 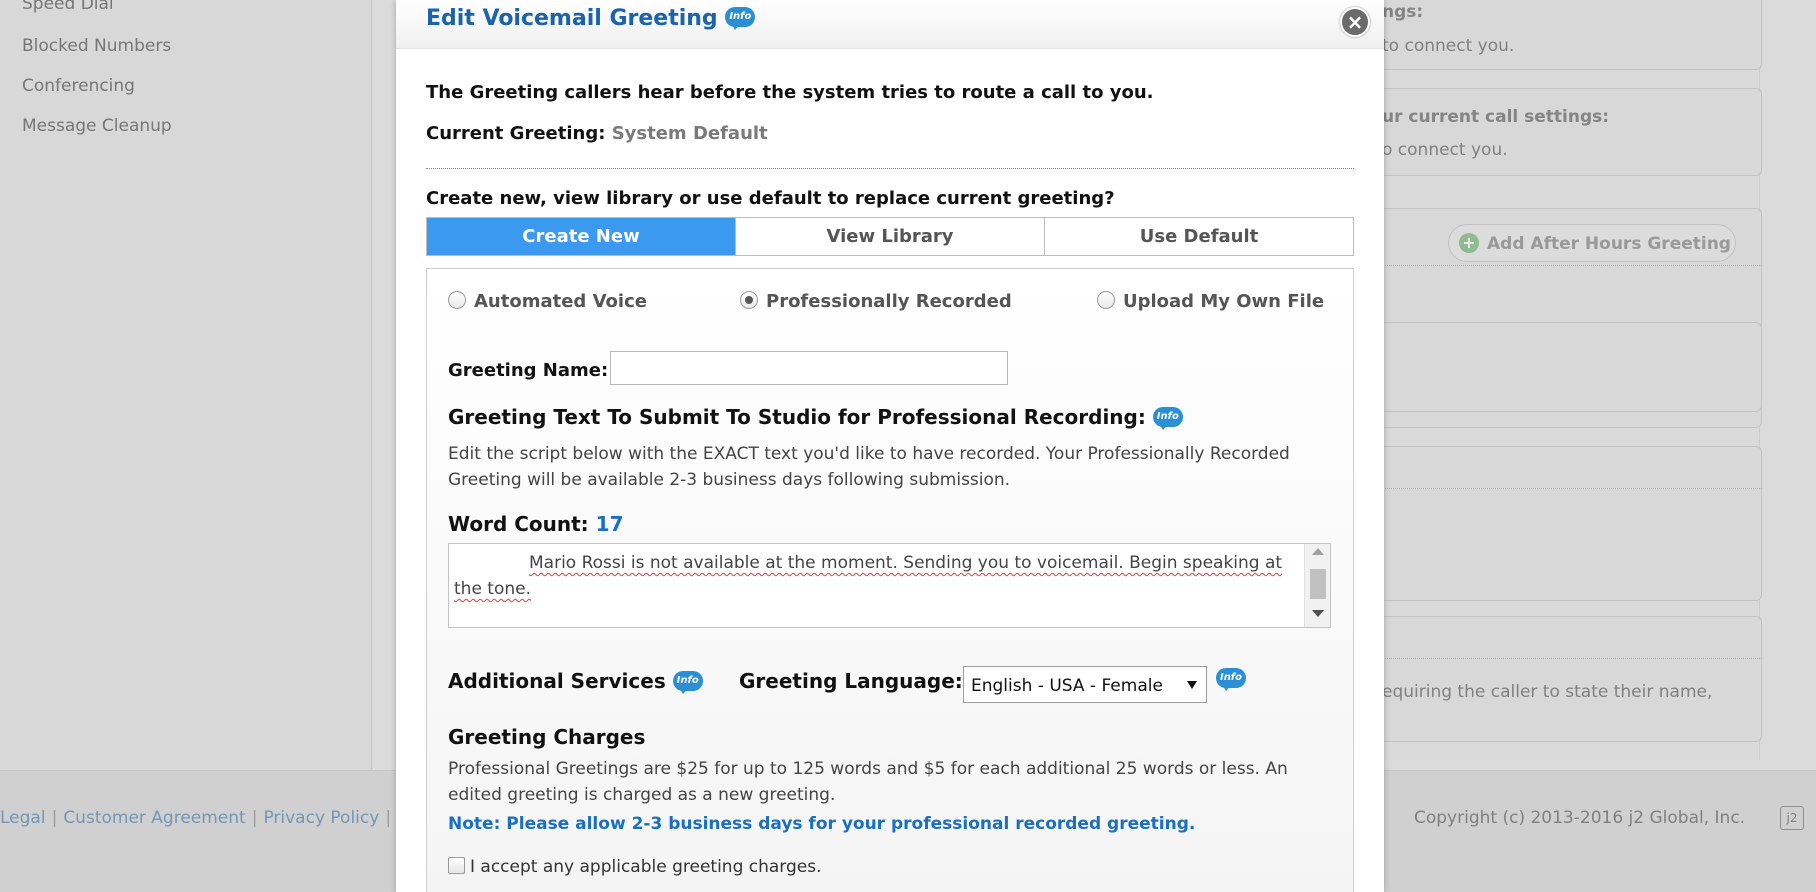 What do you see at coordinates (528, 370) in the screenshot?
I see `greeting-name-label: Greeting Name:` at bounding box center [528, 370].